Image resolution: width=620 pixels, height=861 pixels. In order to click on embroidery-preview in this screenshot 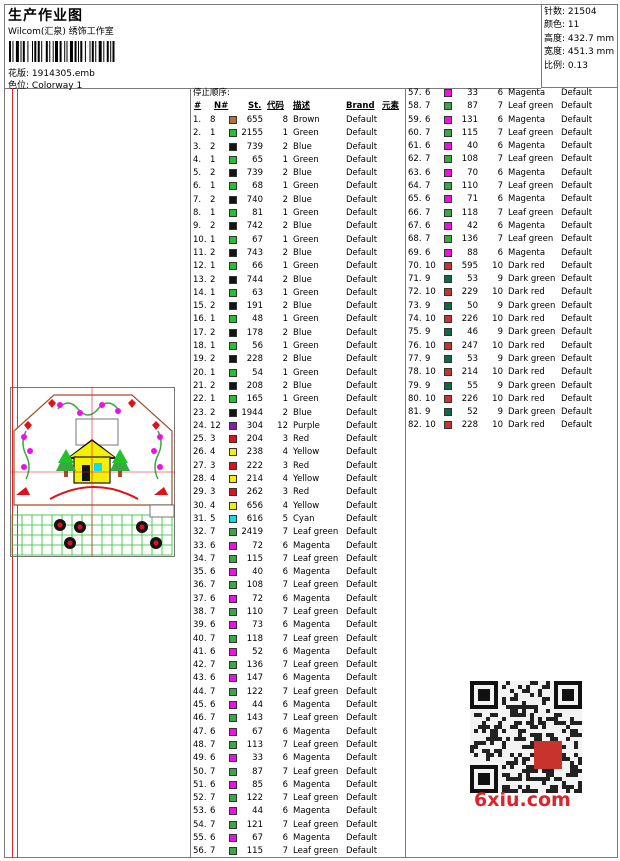, I will do `click(92, 472)`.